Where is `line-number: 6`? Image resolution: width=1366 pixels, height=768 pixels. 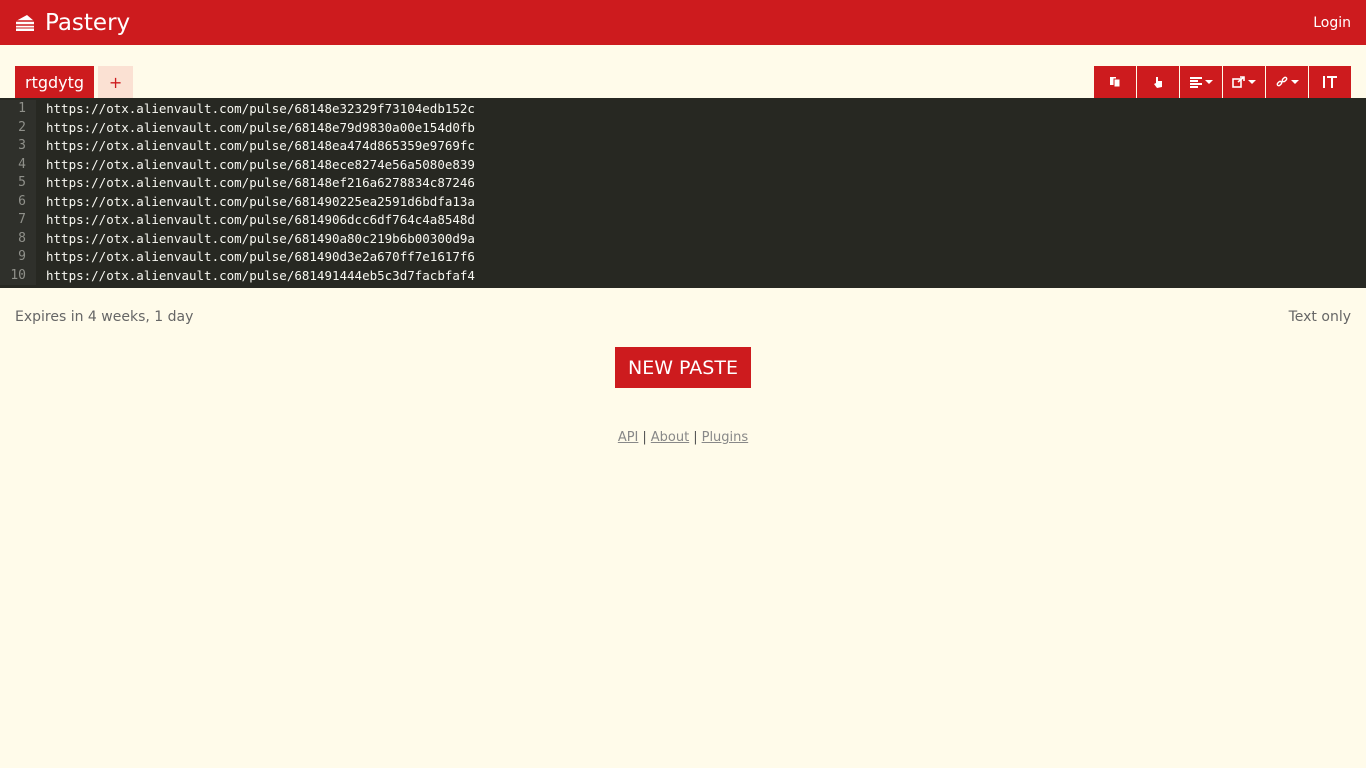 line-number: 6 is located at coordinates (22, 201).